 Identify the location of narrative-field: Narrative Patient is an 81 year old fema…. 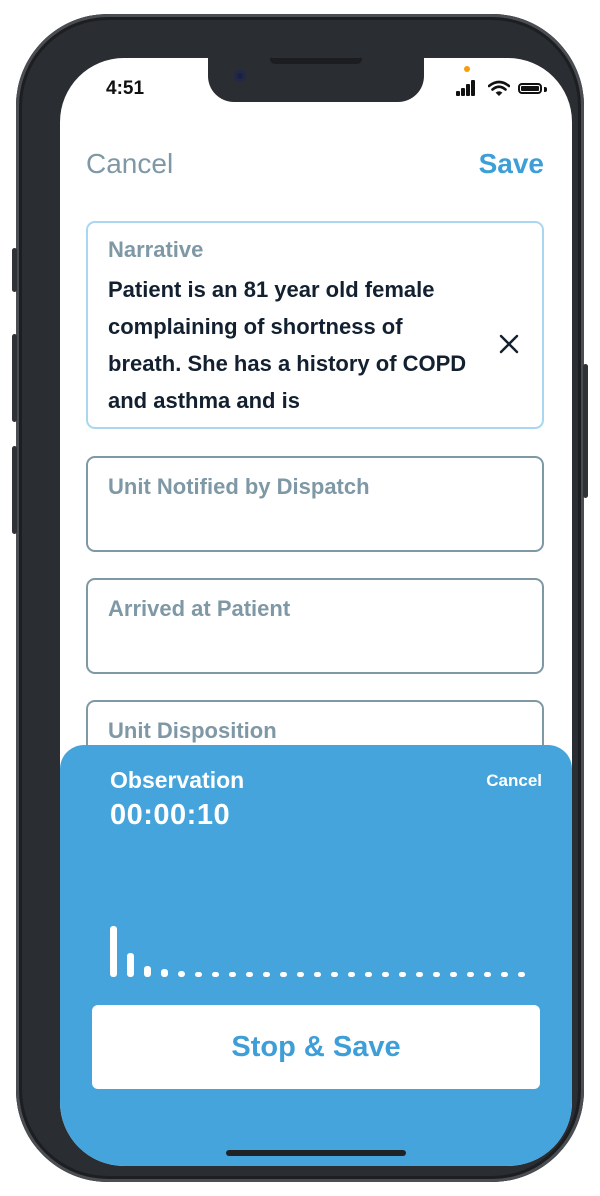
(315, 325).